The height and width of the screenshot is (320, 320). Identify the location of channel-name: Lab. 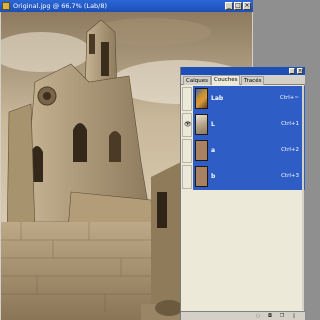
(217, 98).